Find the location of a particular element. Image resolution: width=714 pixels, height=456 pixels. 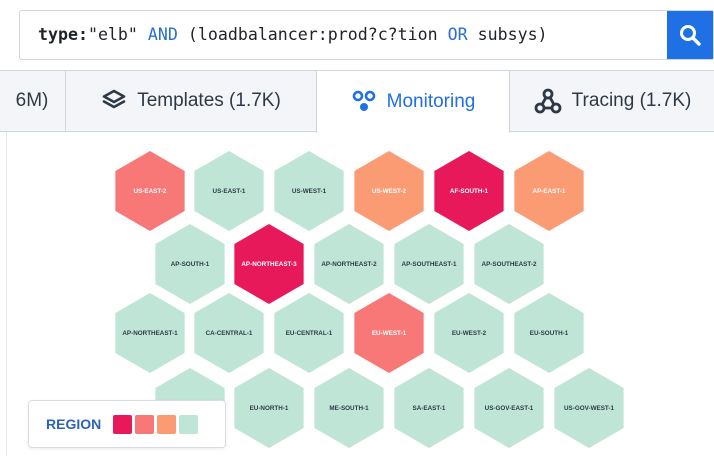

hex-label: EU-SOUTH-1 is located at coordinates (549, 333).